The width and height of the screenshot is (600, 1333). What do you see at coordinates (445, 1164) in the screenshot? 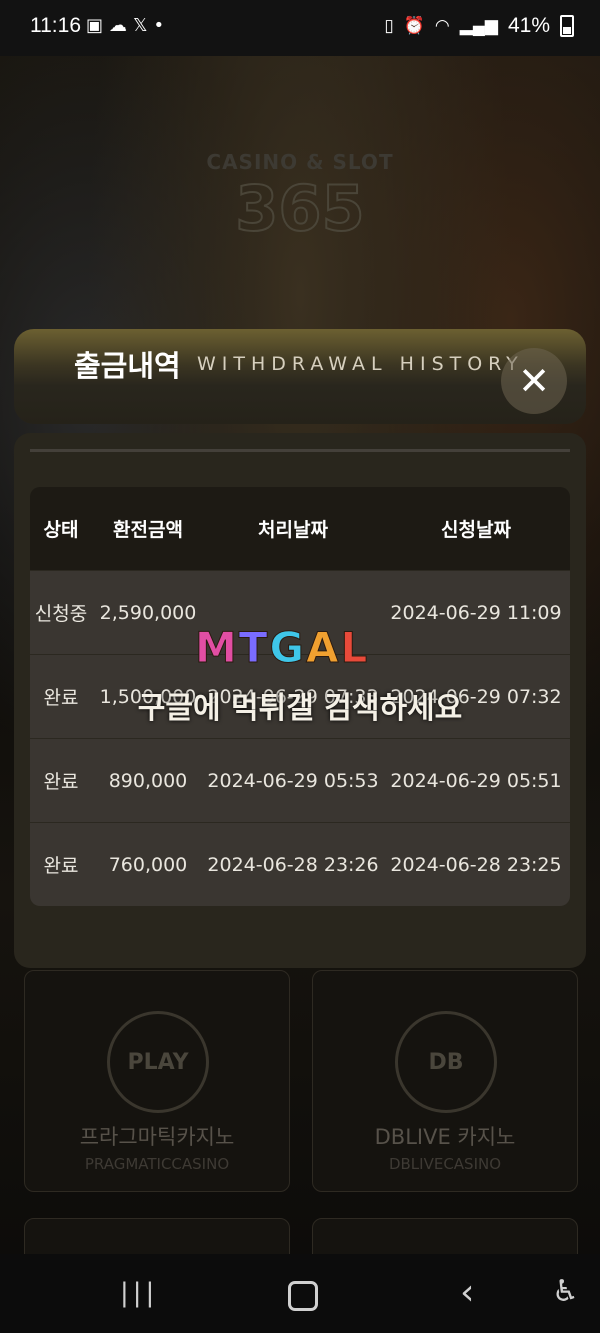
I see `game-card-subtitle: DBLIVECASINO` at bounding box center [445, 1164].